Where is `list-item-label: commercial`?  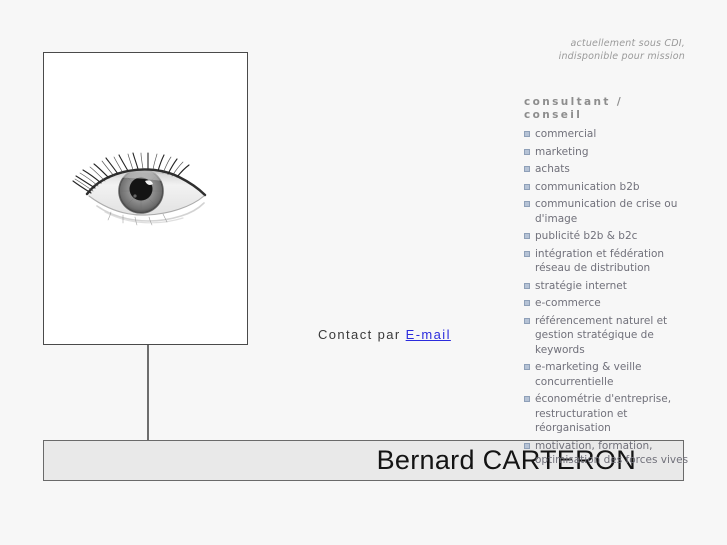
list-item-label: commercial is located at coordinates (566, 134).